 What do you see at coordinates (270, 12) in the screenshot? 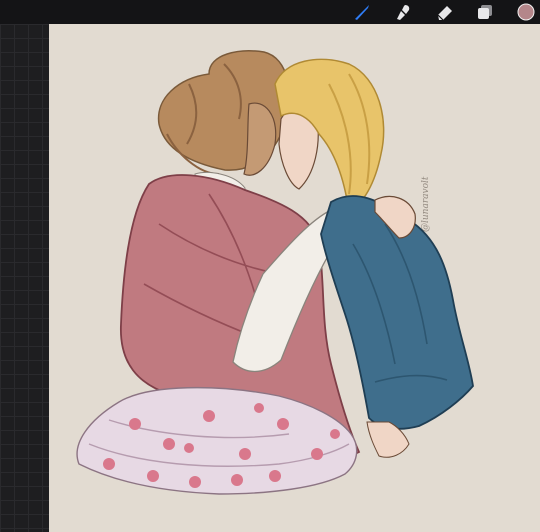
I see `top-toolbar` at bounding box center [270, 12].